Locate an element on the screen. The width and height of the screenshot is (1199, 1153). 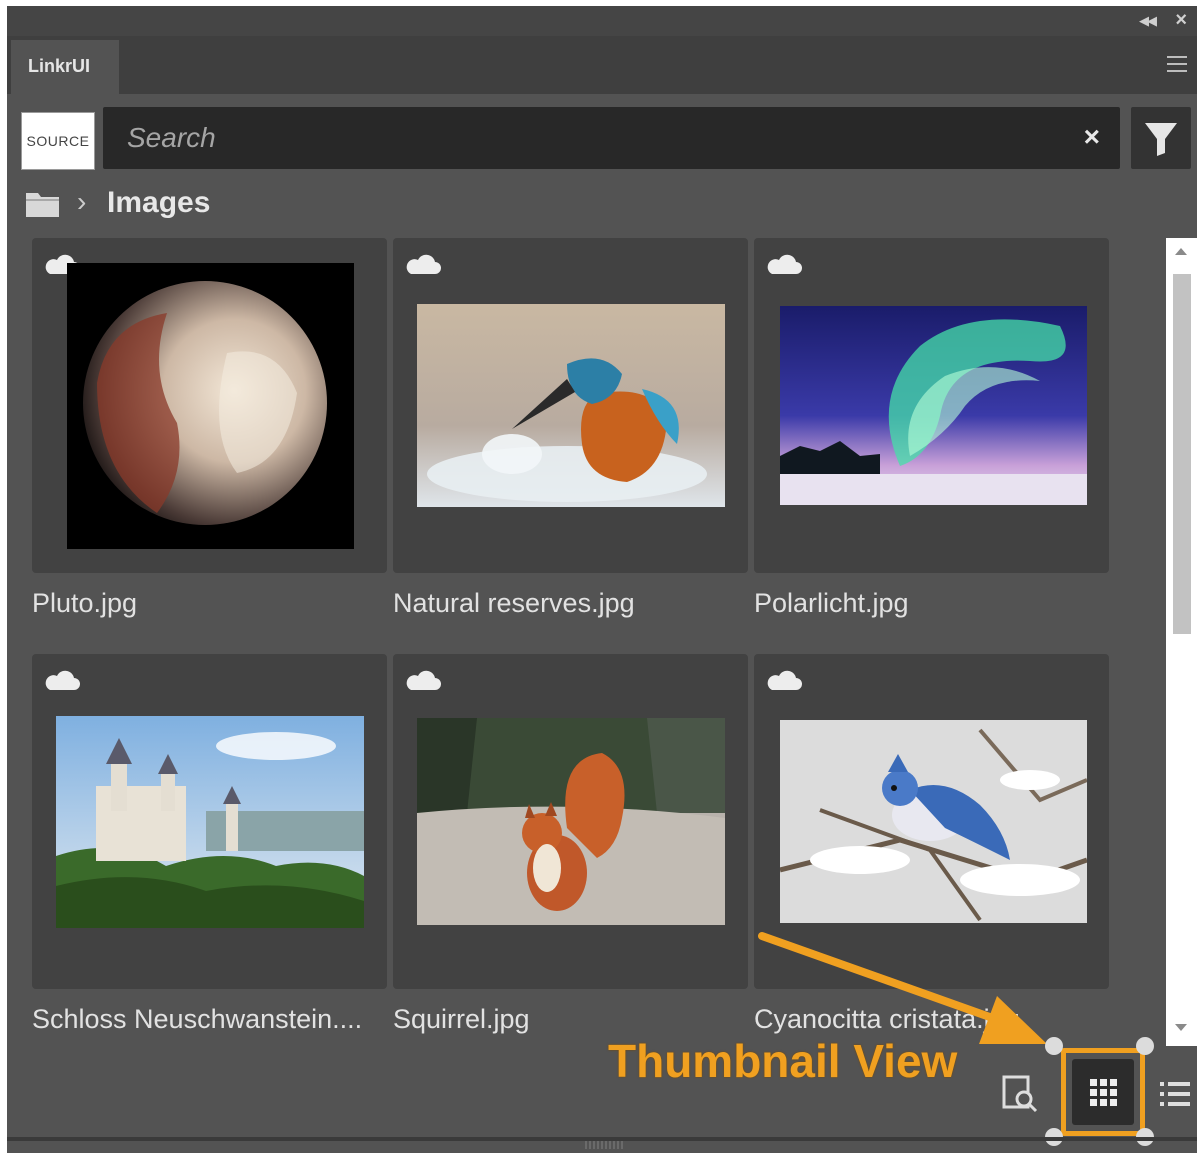
thumbnail-view-button-inner is located at coordinates (1103, 1092).